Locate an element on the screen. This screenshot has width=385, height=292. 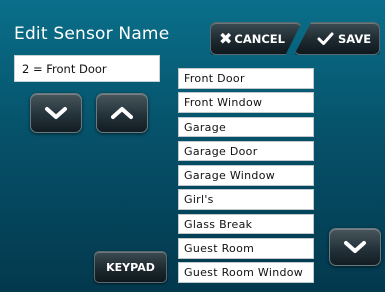
name-option-item: Garage Window is located at coordinates (246, 175).